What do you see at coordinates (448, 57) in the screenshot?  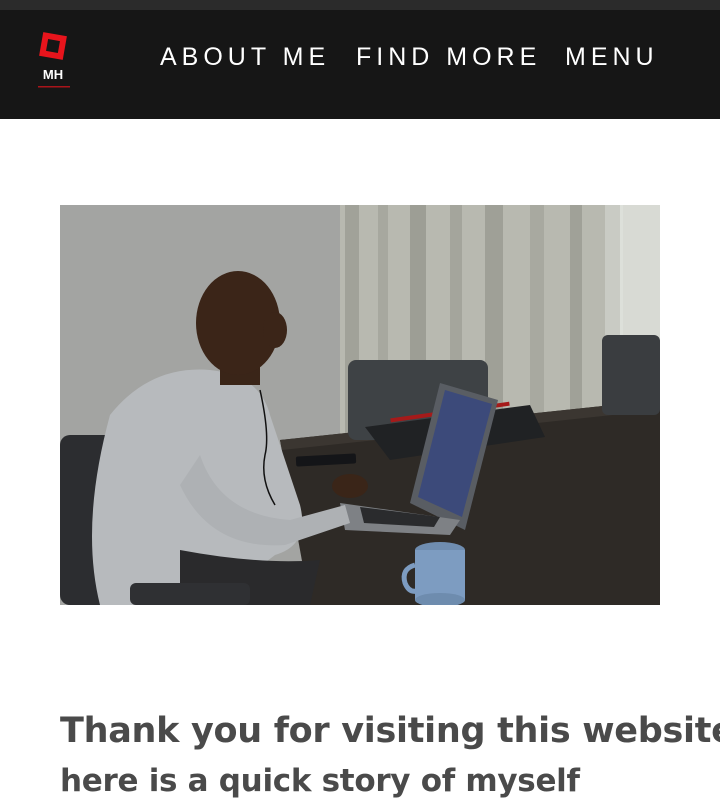 I see `nav-find-more: FIND MORE` at bounding box center [448, 57].